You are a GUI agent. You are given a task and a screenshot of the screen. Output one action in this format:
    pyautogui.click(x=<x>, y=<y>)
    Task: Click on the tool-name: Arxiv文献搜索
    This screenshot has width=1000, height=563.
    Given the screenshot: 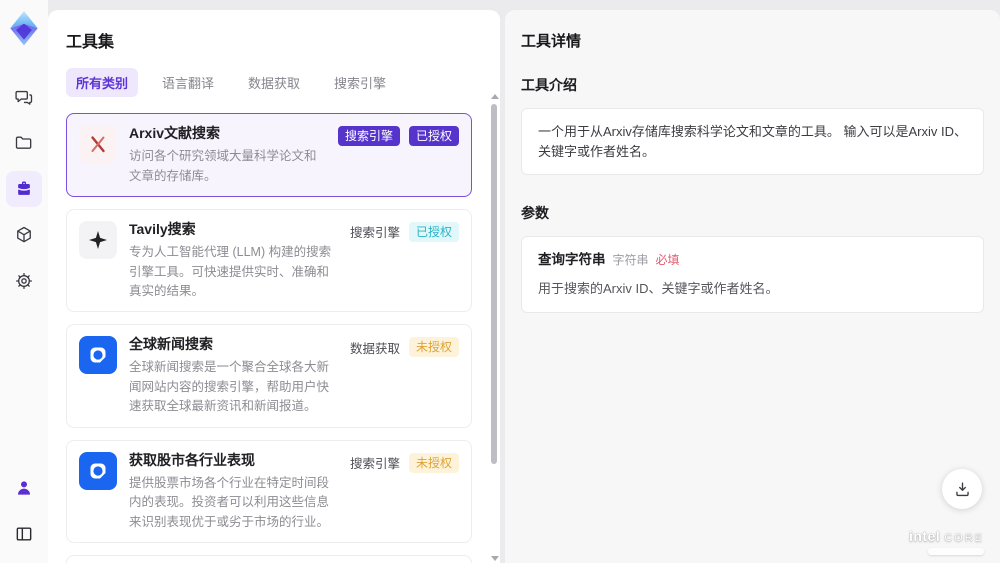 What is the action you would take?
    pyautogui.click(x=175, y=133)
    